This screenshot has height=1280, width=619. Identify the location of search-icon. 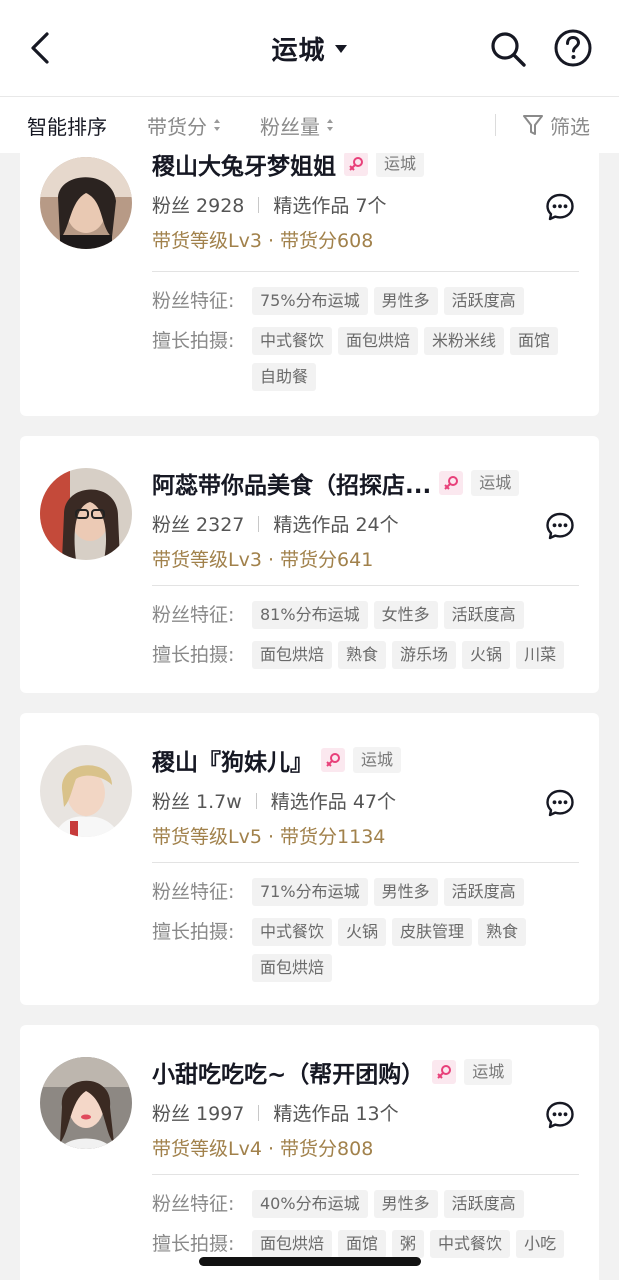
(508, 49).